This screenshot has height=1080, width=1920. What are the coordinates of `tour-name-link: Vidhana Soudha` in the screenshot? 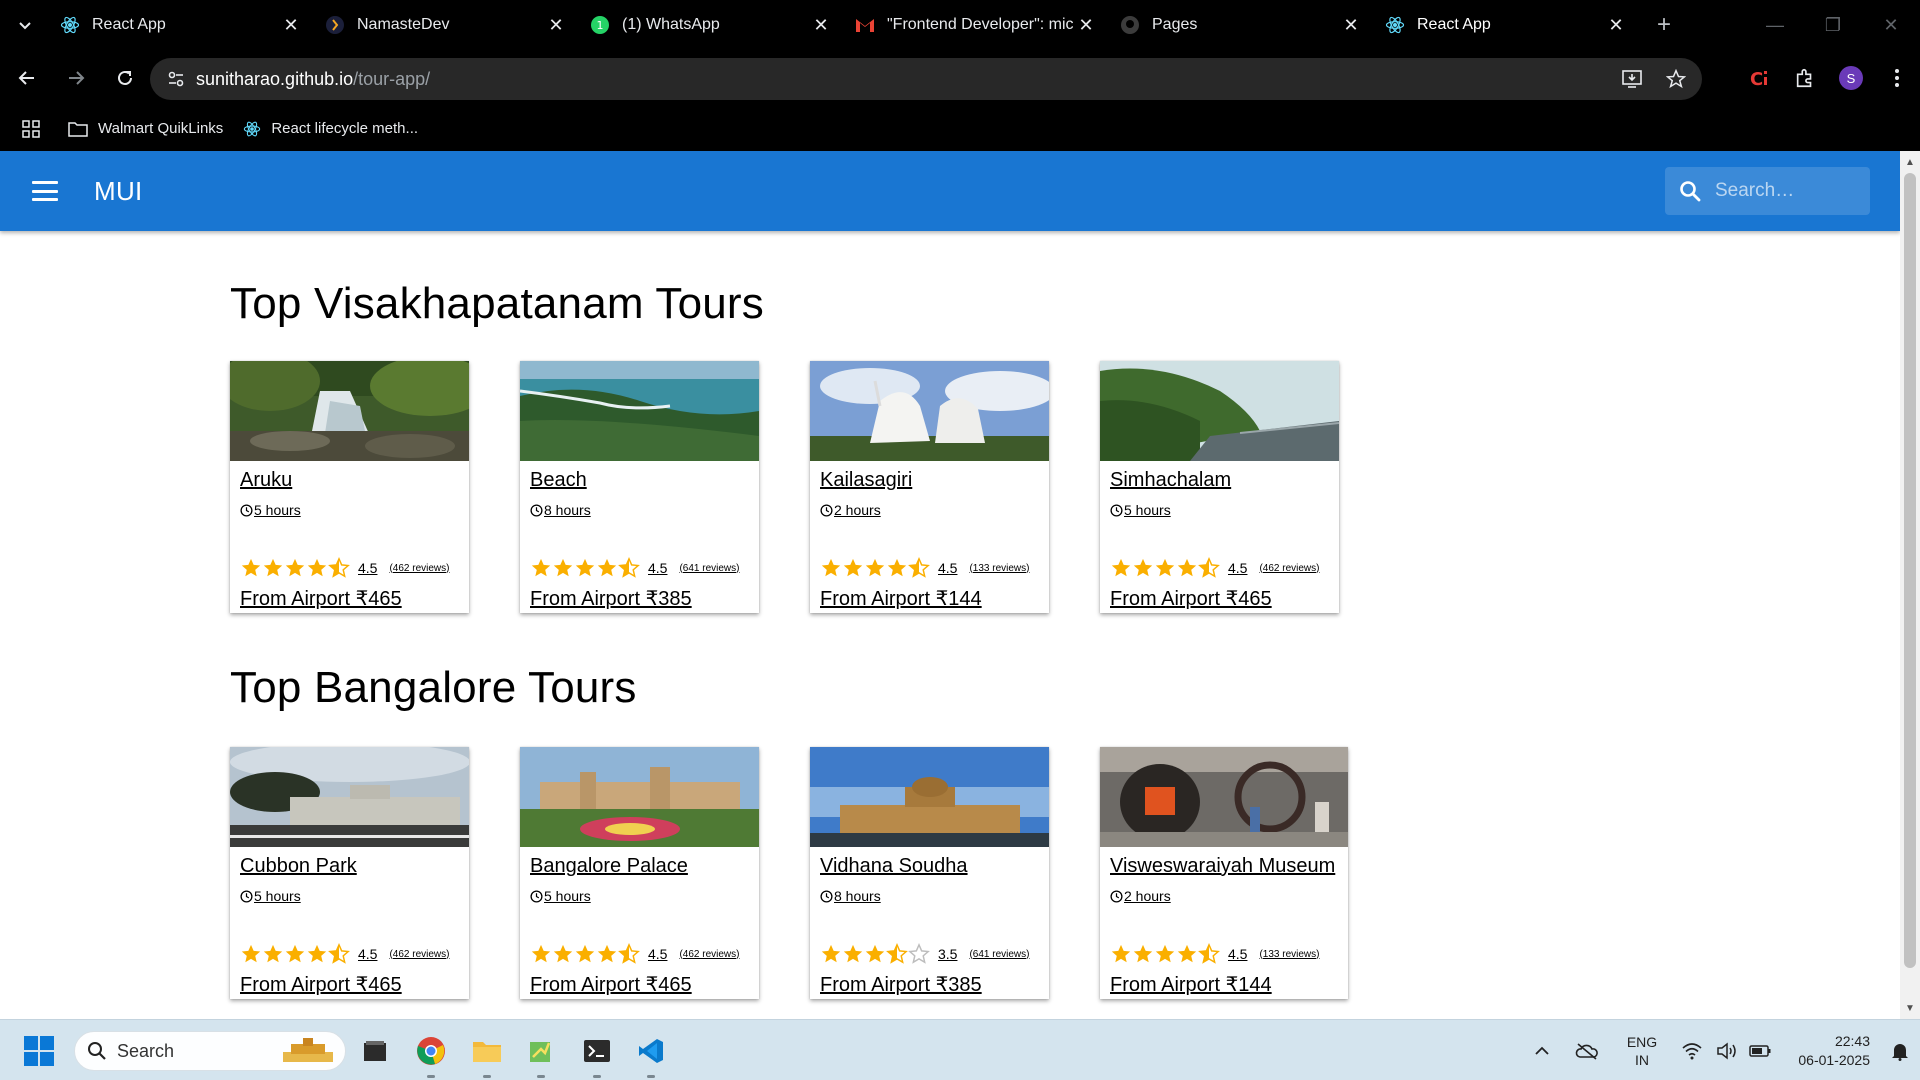 It's located at (894, 866).